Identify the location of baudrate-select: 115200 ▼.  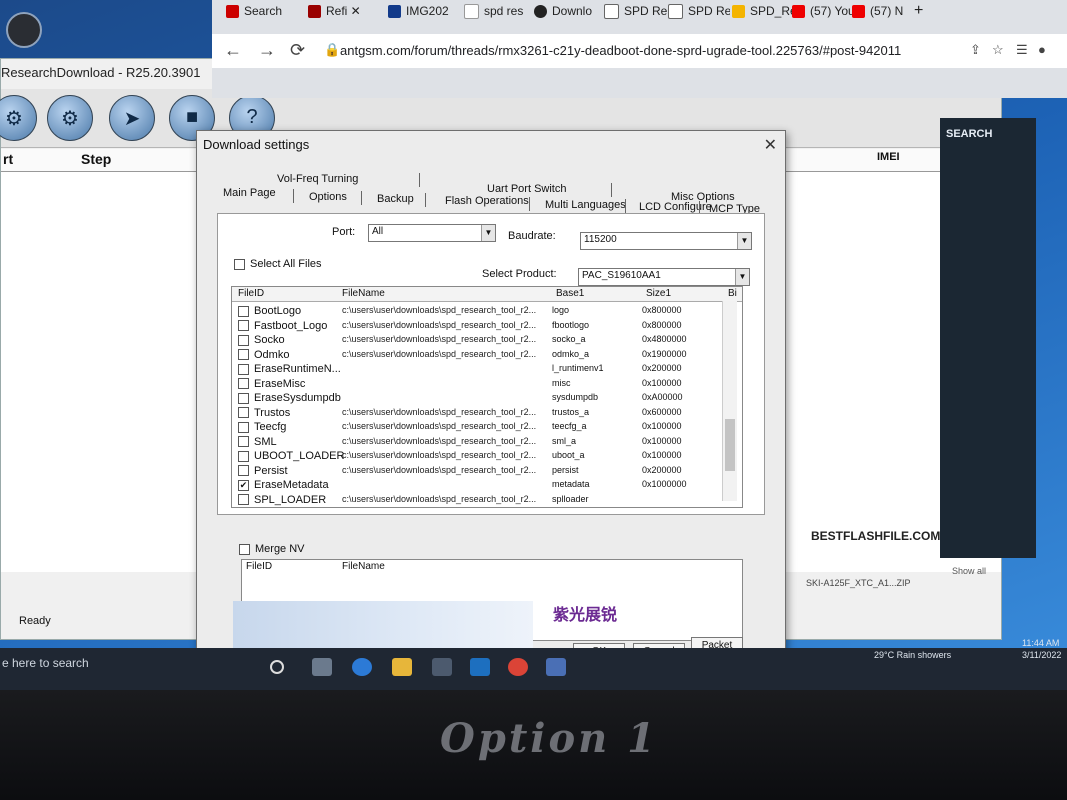
(666, 241).